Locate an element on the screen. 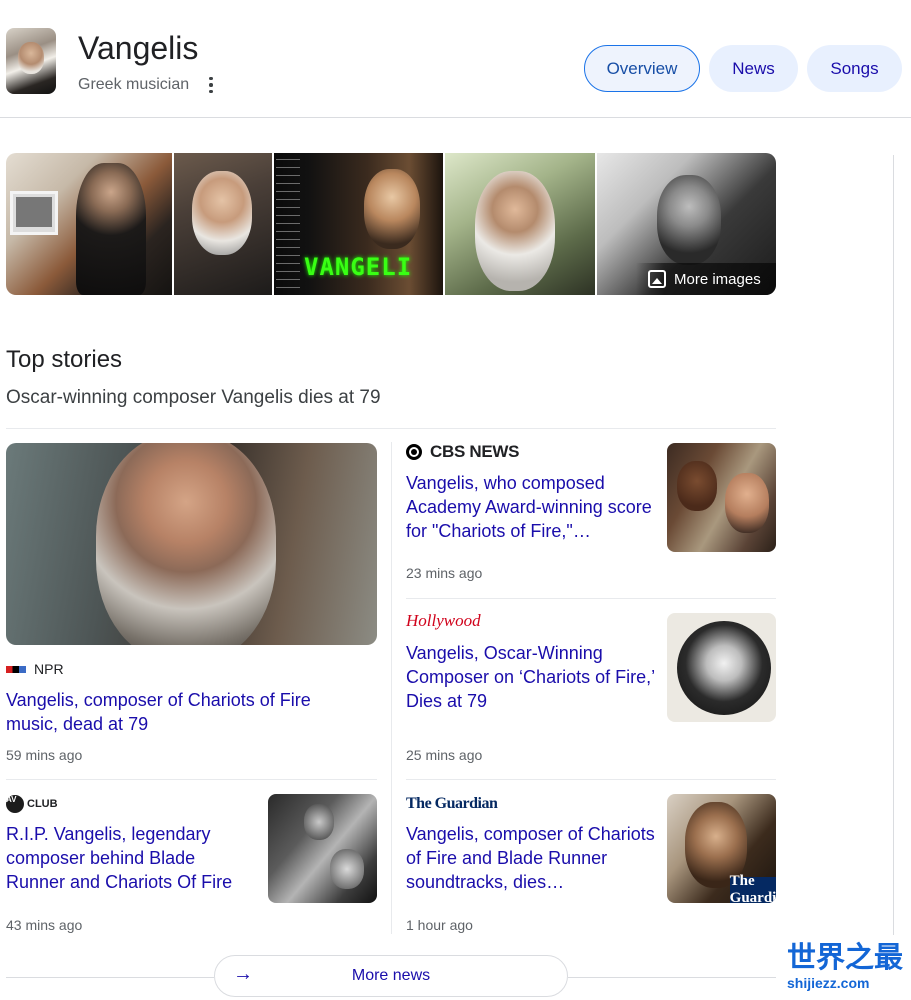 Image resolution: width=911 pixels, height=1000 pixels. right-column-divider is located at coordinates (893, 545).